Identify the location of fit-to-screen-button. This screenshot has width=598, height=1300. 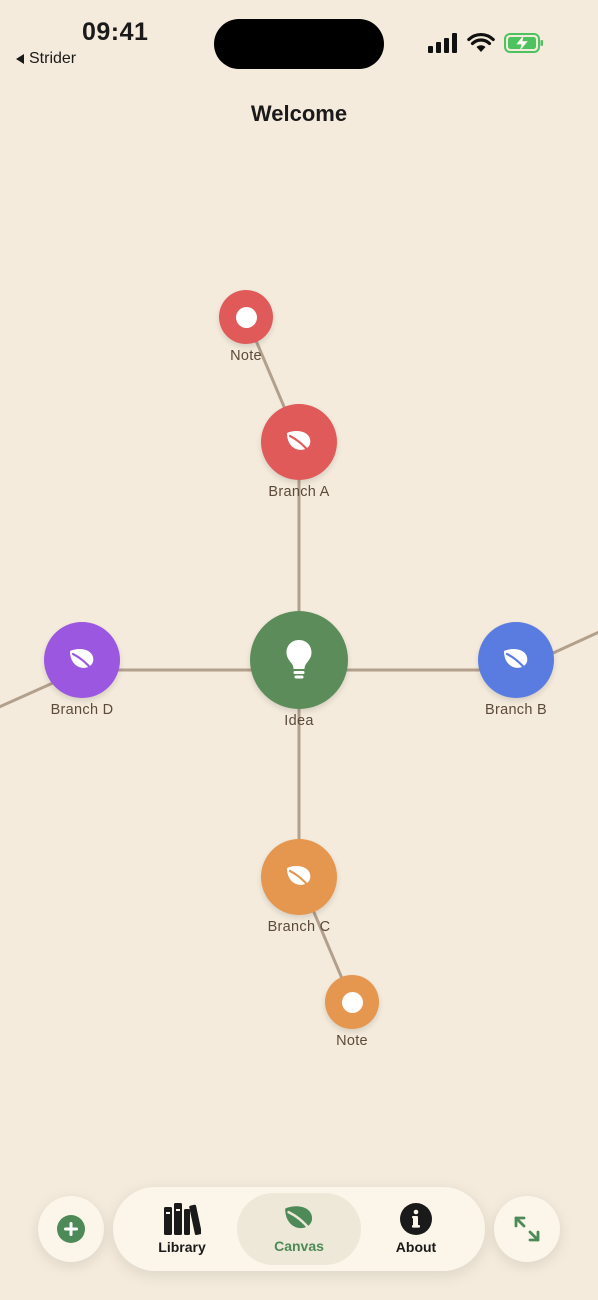
(527, 1229).